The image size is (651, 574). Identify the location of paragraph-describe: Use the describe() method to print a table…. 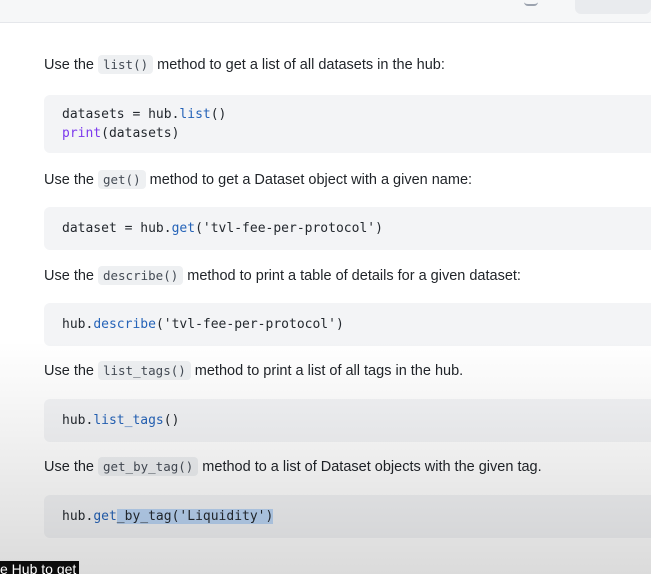
(282, 275).